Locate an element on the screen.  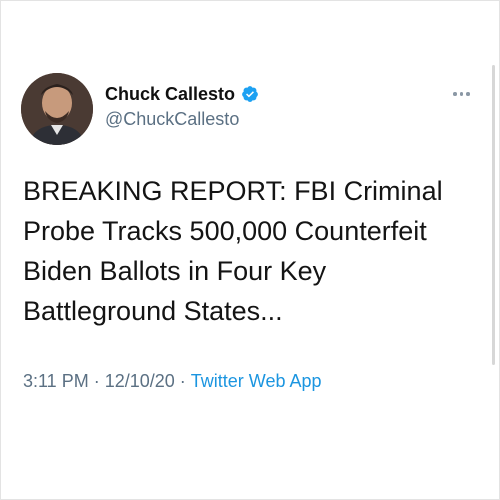
display-name: Chuck Callesto is located at coordinates (170, 94).